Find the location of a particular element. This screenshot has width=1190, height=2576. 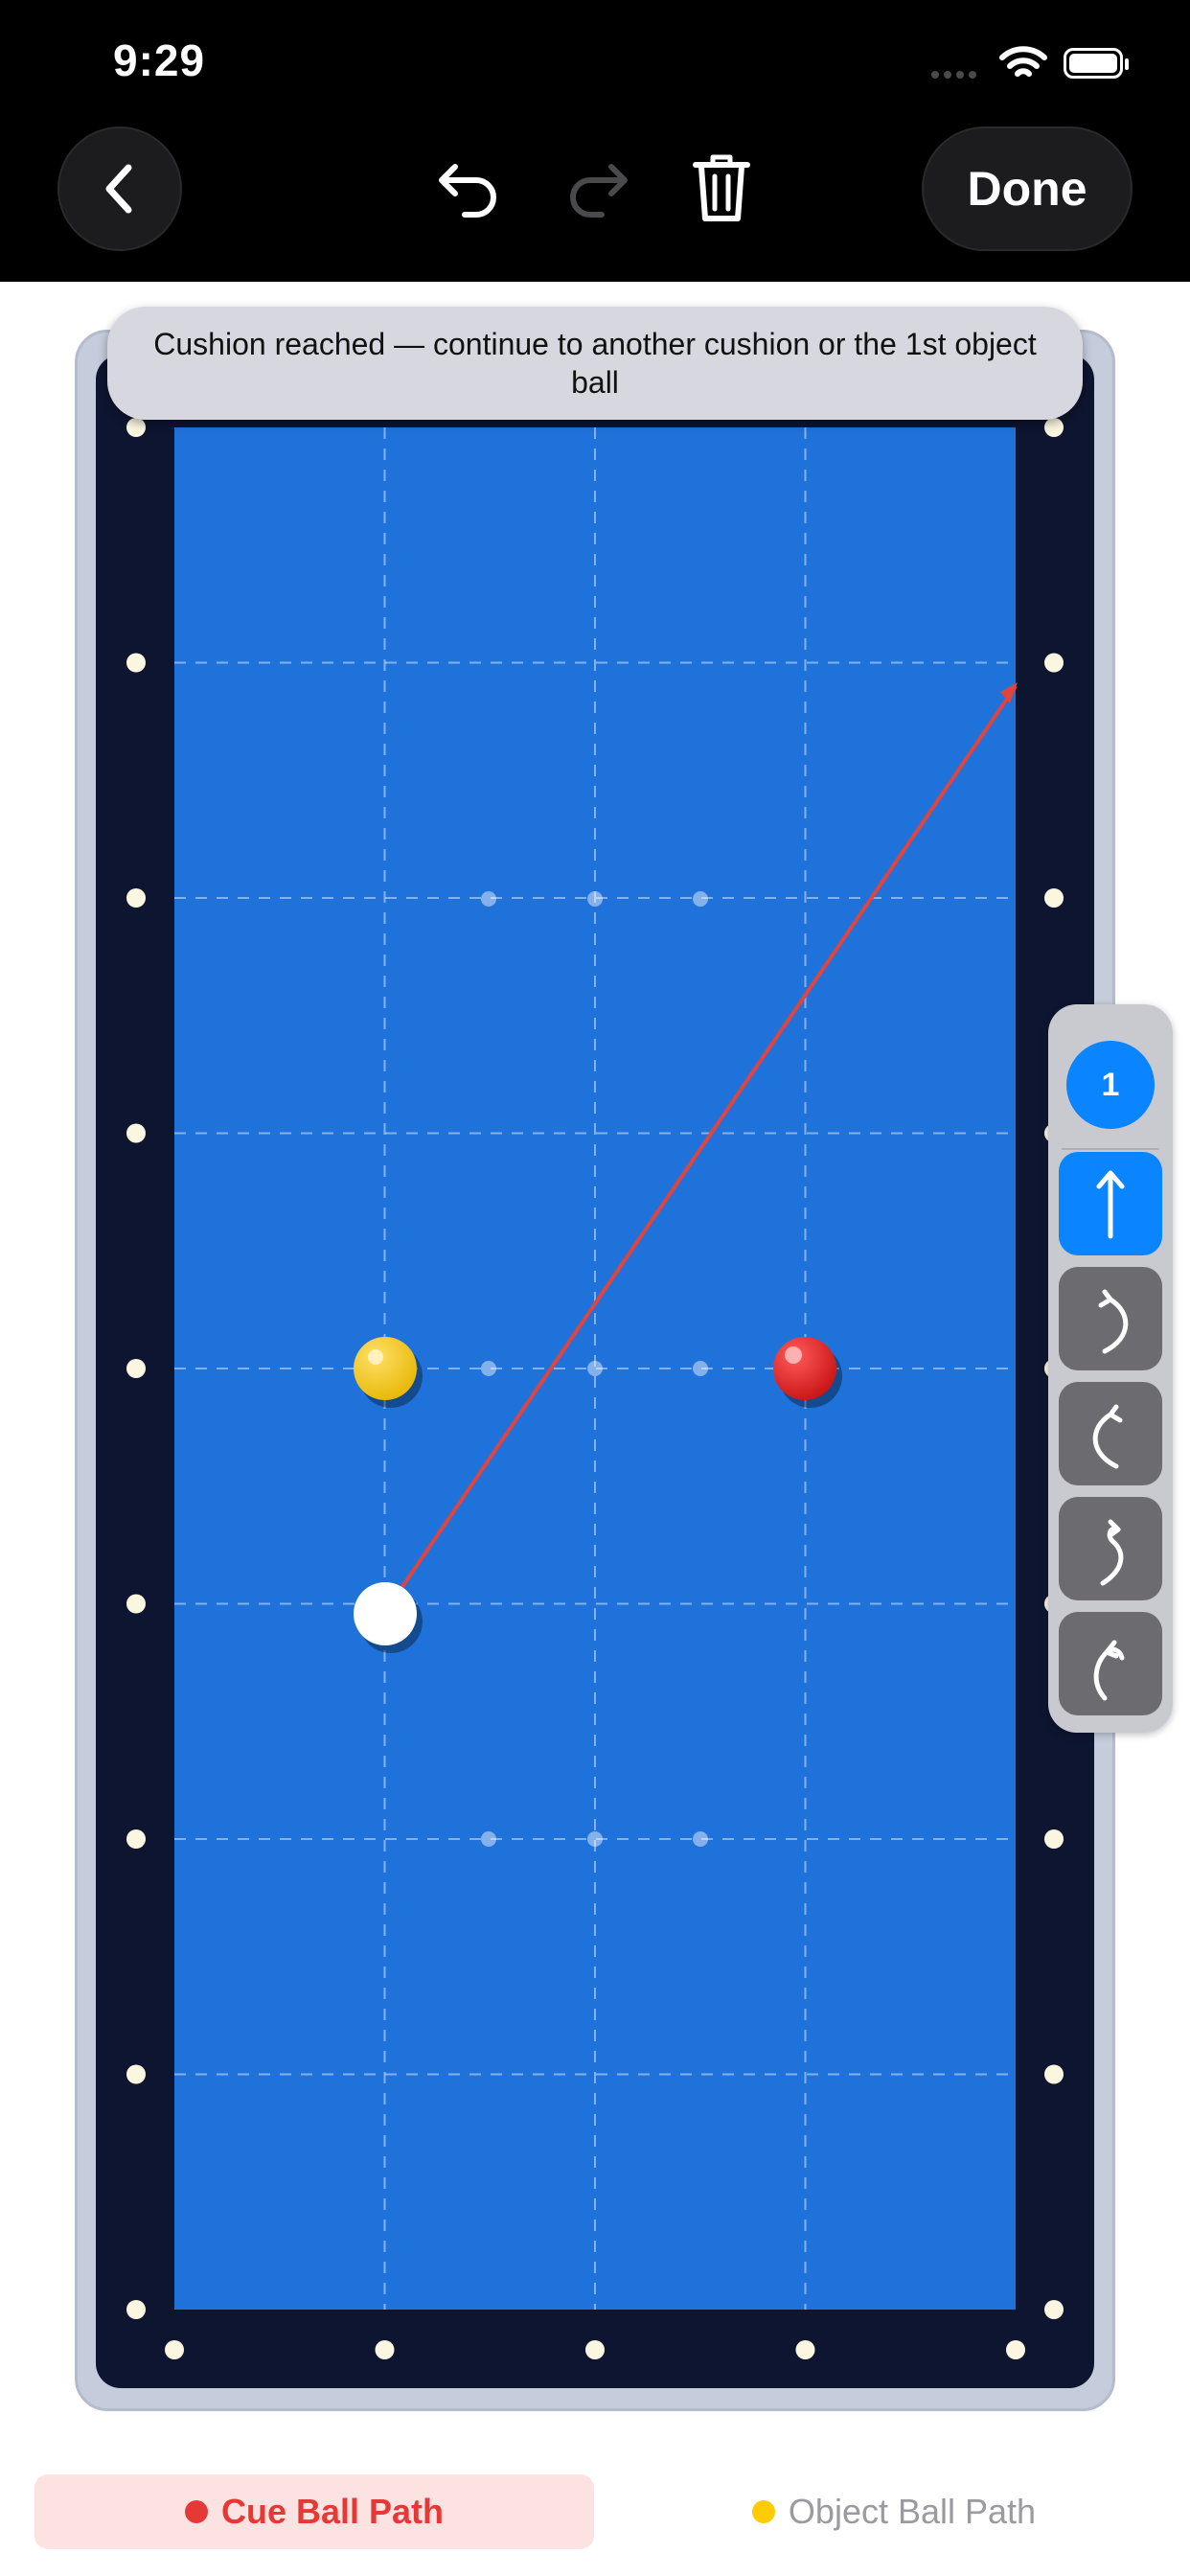

swerve-right-button is located at coordinates (1110, 1548).